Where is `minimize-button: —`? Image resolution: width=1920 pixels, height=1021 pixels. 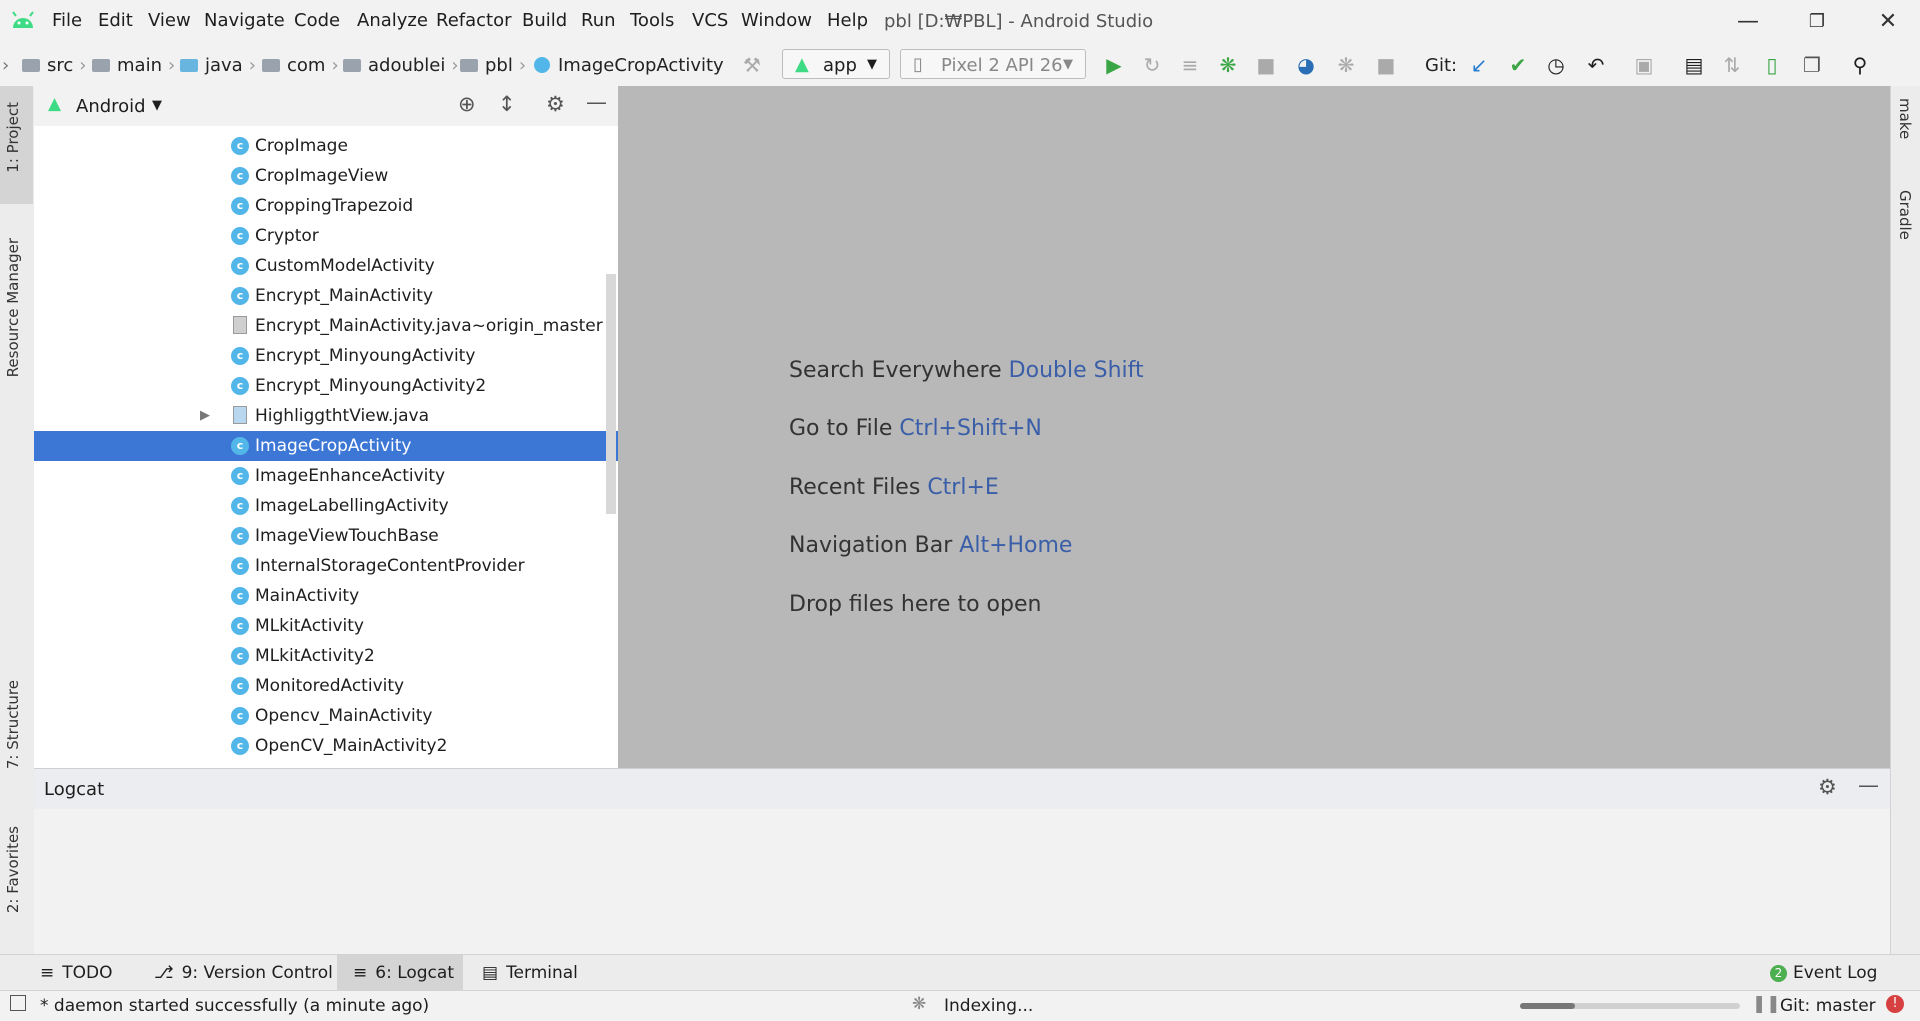 minimize-button: — is located at coordinates (1748, 22).